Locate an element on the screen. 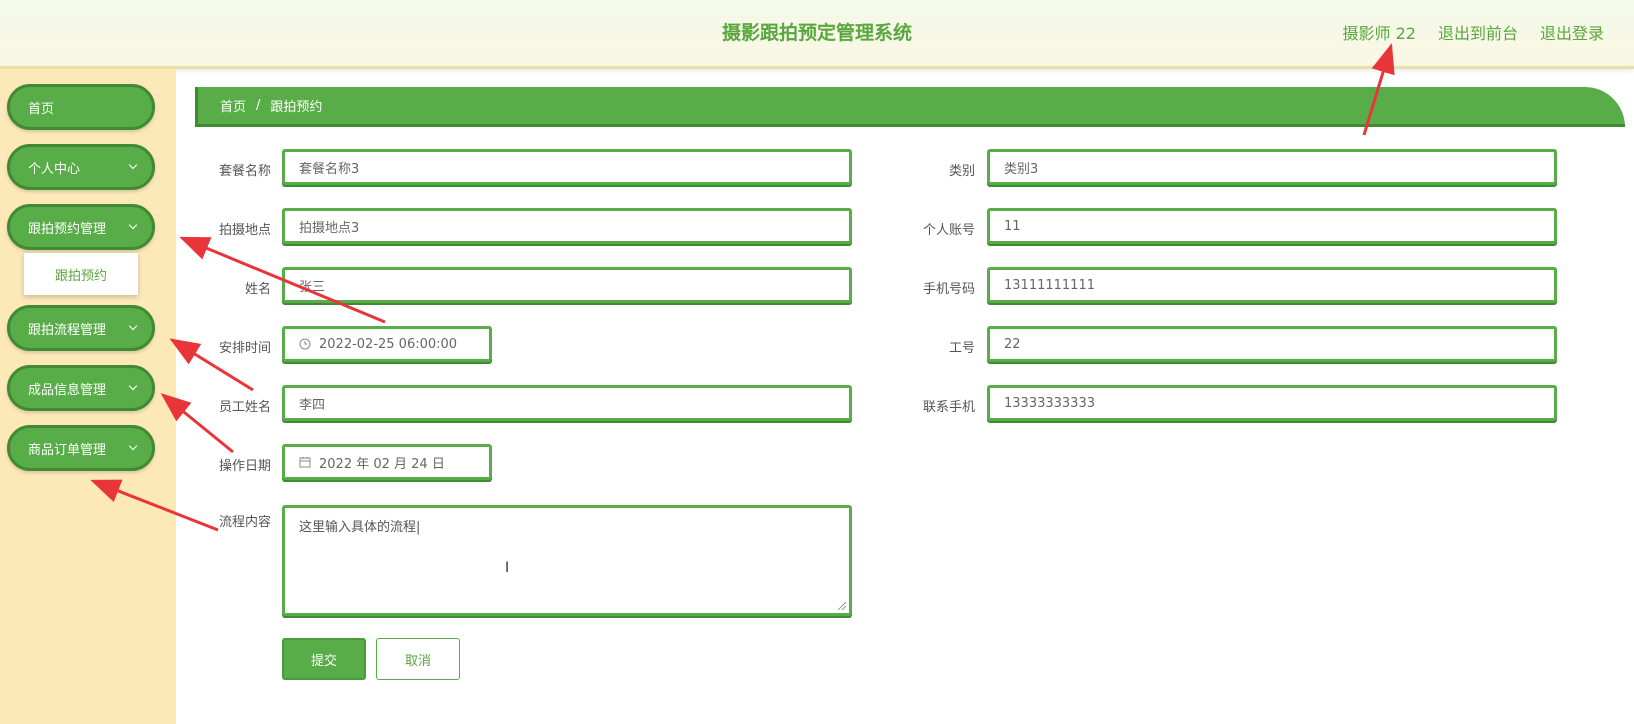  breadcrumb-current: 跟拍预约 is located at coordinates (296, 107).